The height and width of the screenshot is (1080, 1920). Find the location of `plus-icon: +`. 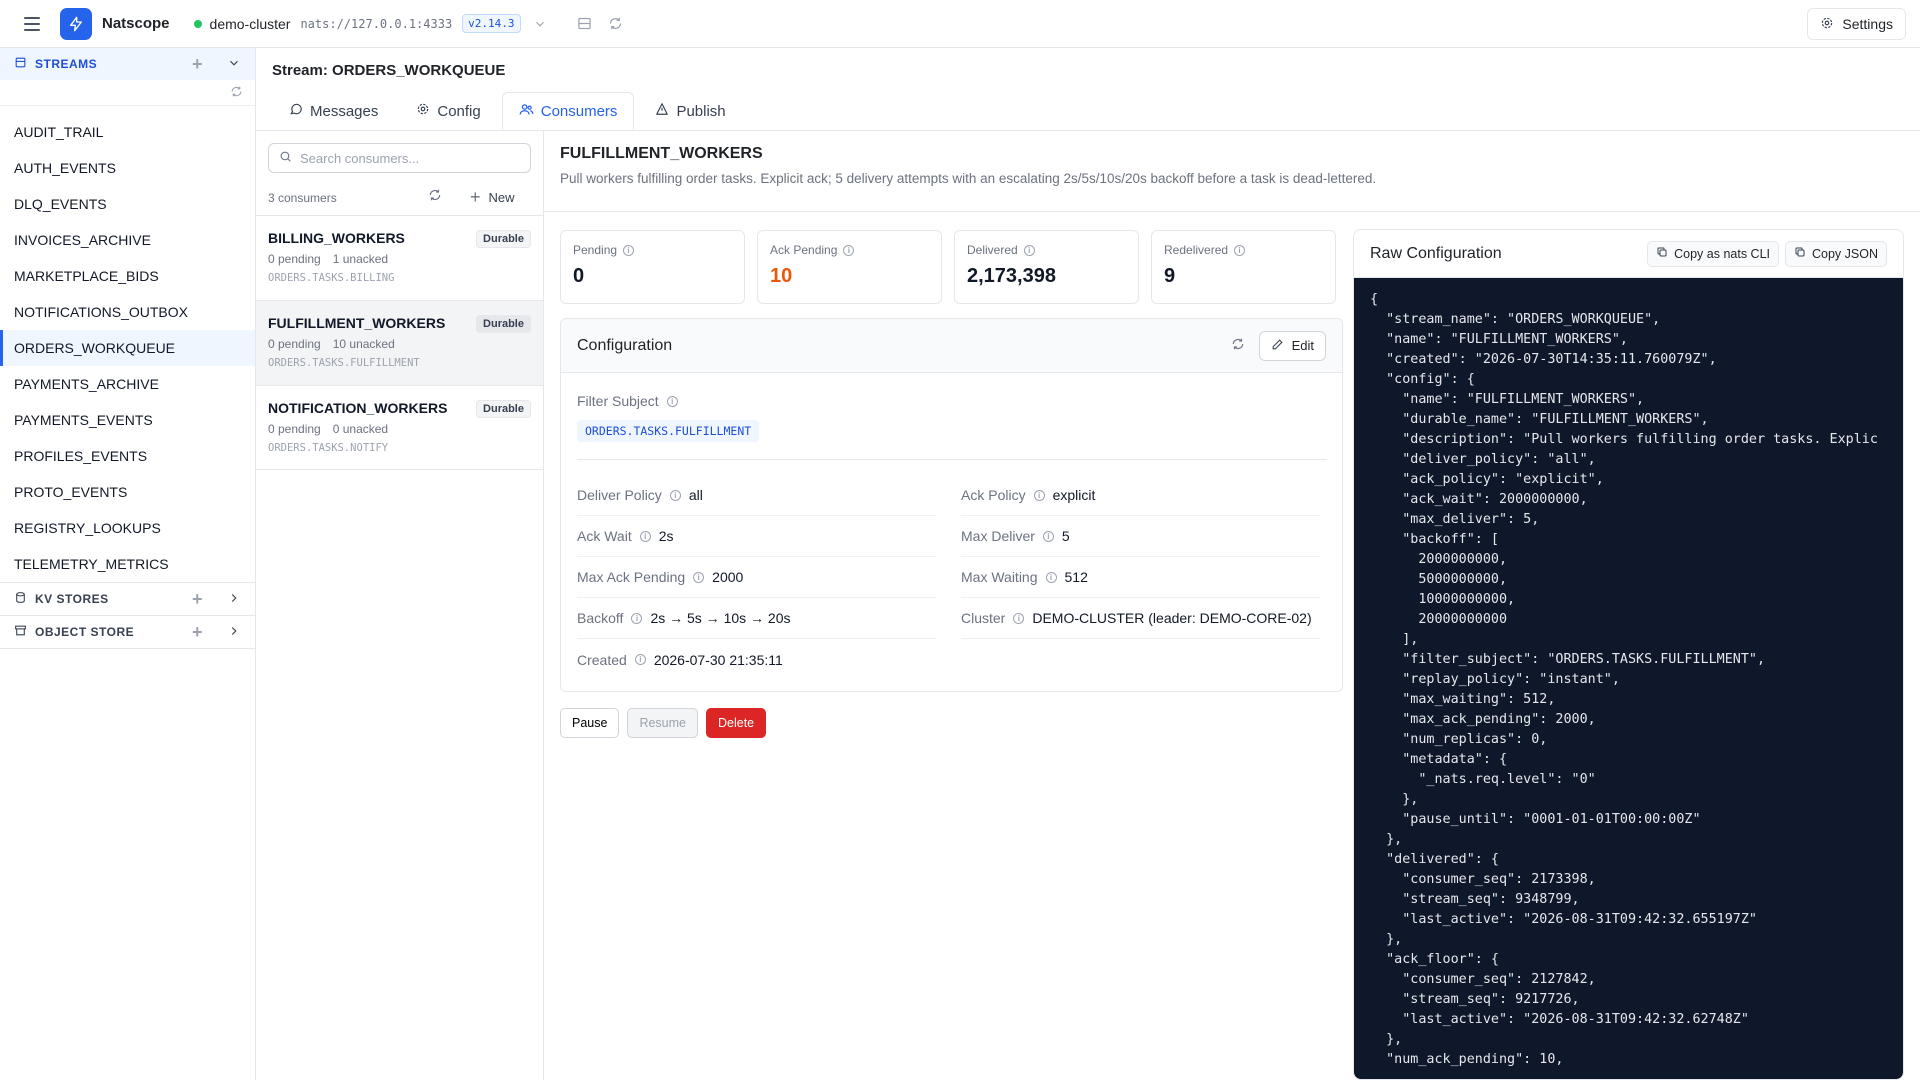

plus-icon: + is located at coordinates (475, 197).